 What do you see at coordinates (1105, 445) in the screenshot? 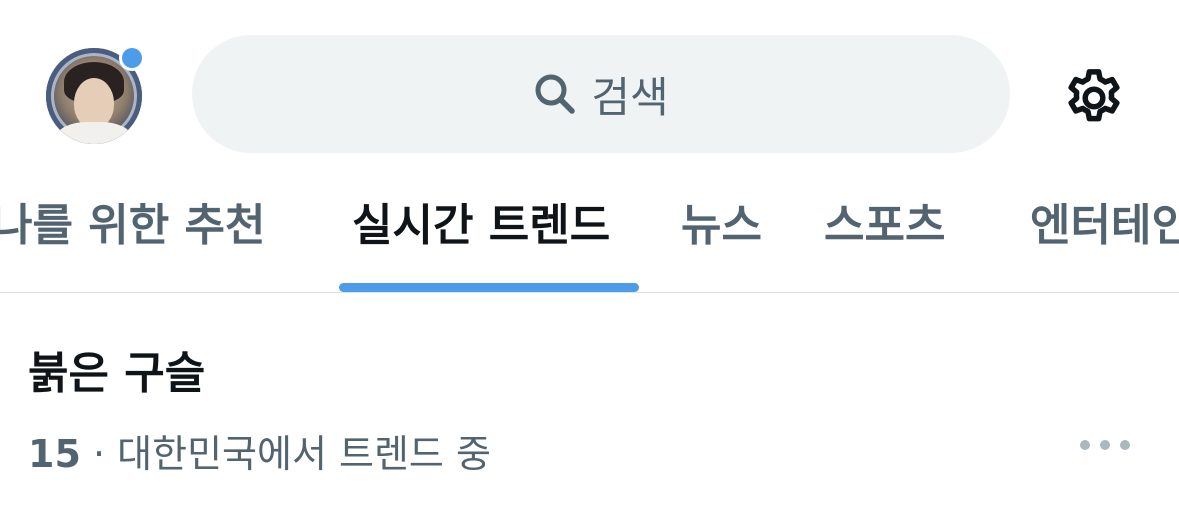
I see `more-options-button` at bounding box center [1105, 445].